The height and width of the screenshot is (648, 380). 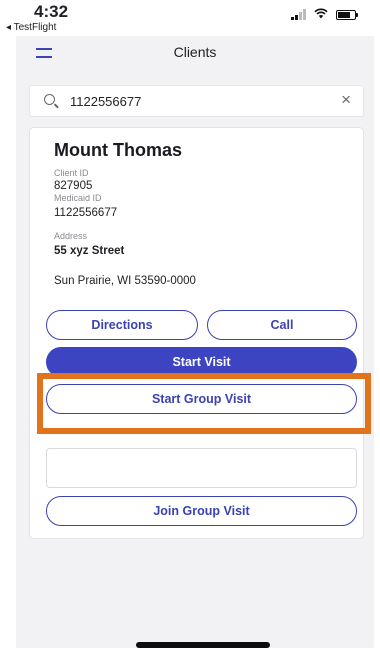 I want to click on medicaid-id-label: Medicaid ID, so click(x=78, y=198).